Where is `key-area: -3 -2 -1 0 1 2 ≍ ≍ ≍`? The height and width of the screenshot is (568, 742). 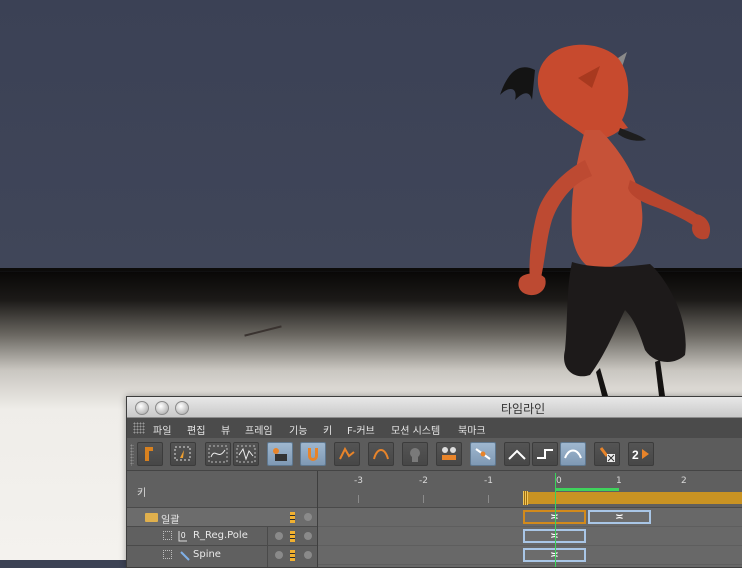 key-area: -3 -2 -1 0 1 2 ≍ ≍ ≍ is located at coordinates (530, 519).